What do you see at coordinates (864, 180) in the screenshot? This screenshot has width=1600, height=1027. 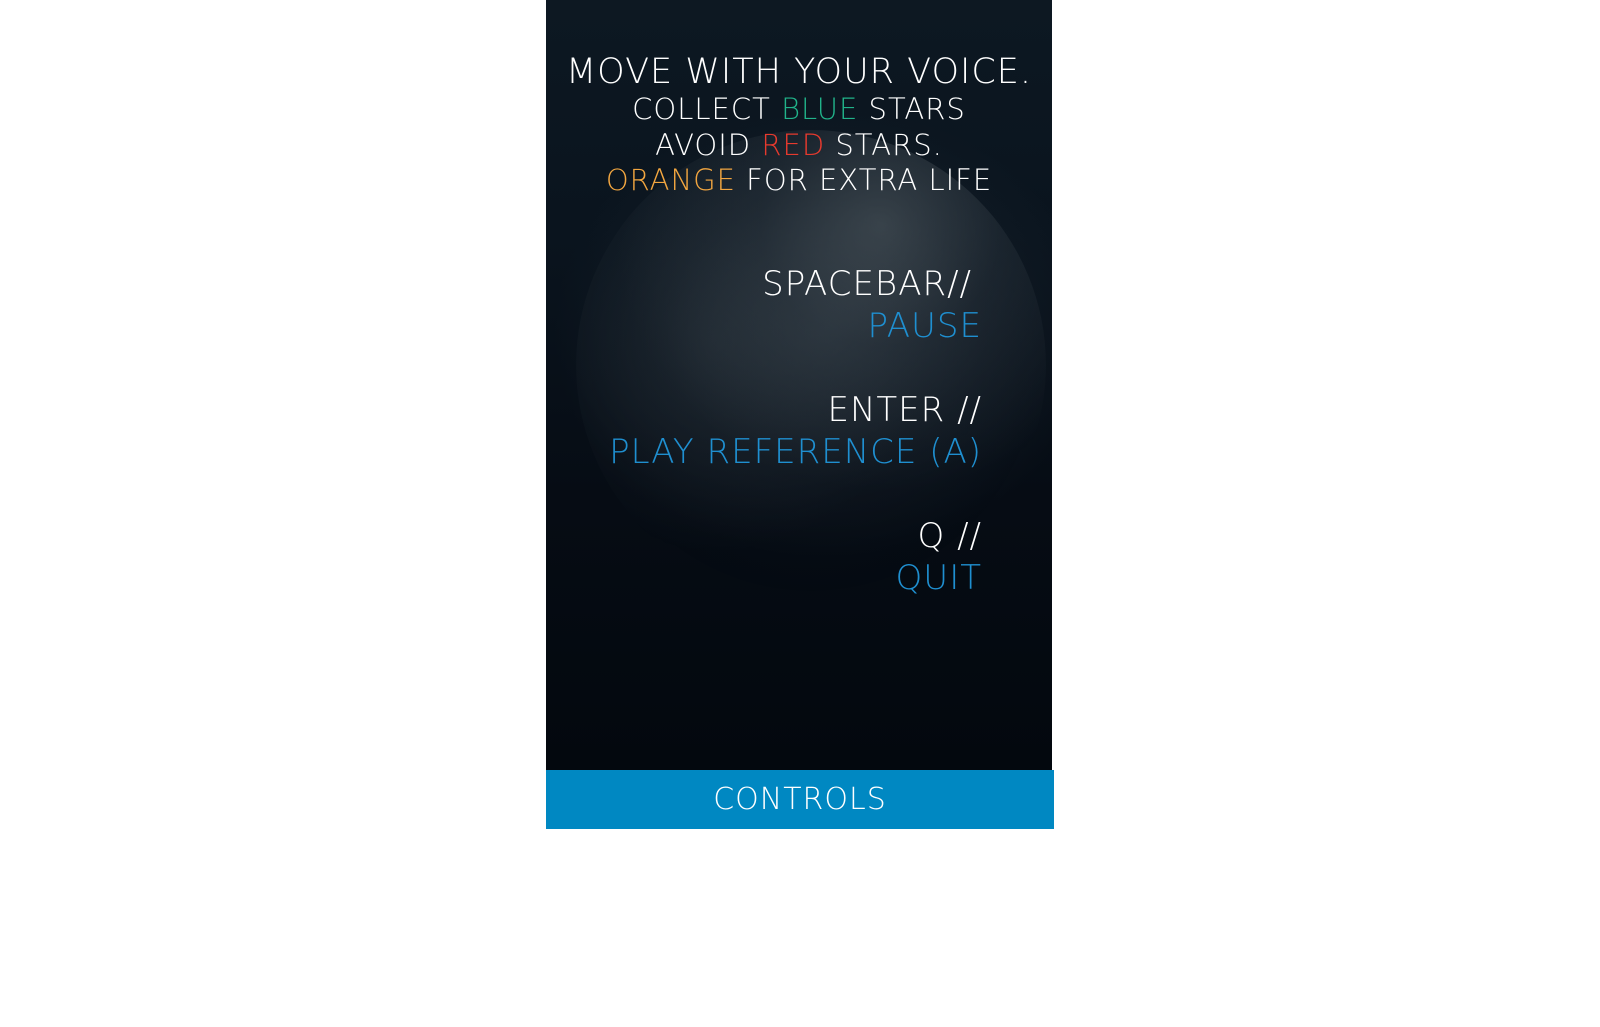 I see `instruction-extra-life-post: FOR EXTRA LIFE` at bounding box center [864, 180].